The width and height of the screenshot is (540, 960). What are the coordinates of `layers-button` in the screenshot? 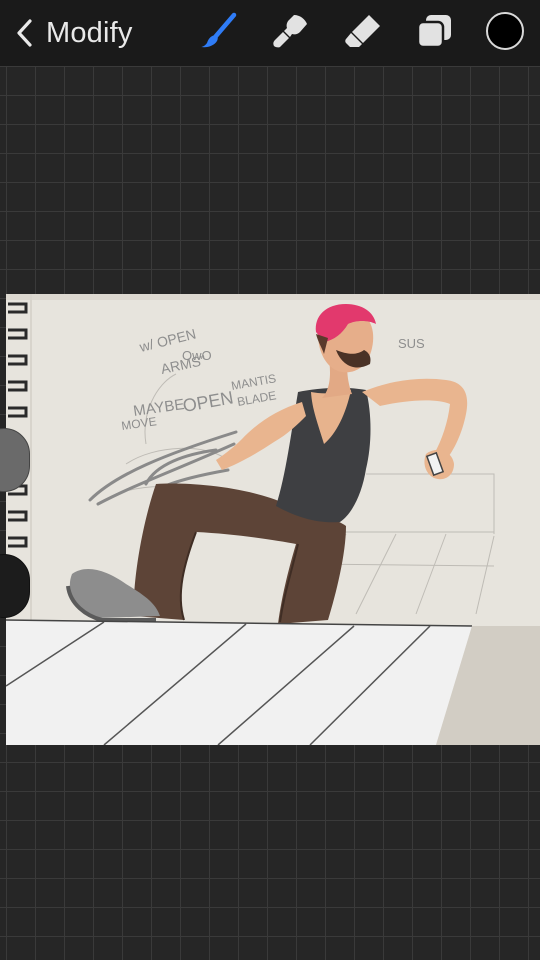 It's located at (435, 33).